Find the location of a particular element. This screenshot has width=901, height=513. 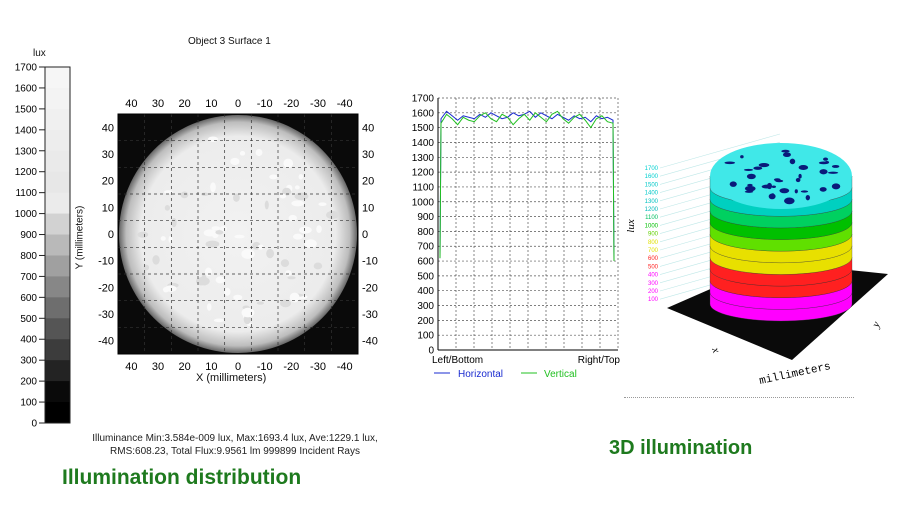

surface-scale-tick: 1700 is located at coordinates (652, 169).